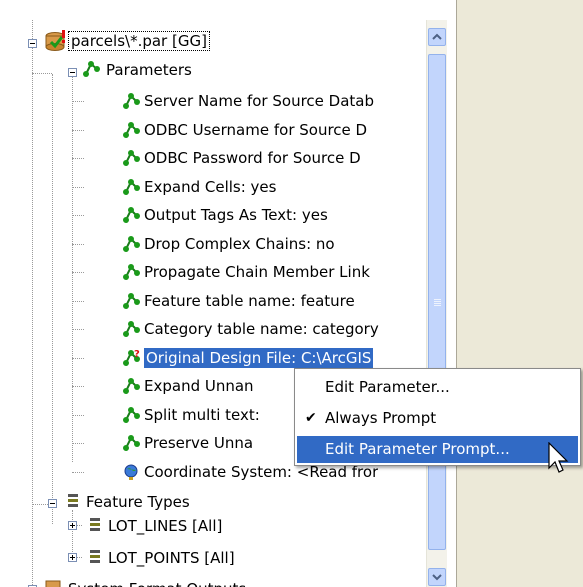 Image resolution: width=583 pixels, height=587 pixels. What do you see at coordinates (252, 158) in the screenshot?
I see `parameter-item: ODBC Password for Source D` at bounding box center [252, 158].